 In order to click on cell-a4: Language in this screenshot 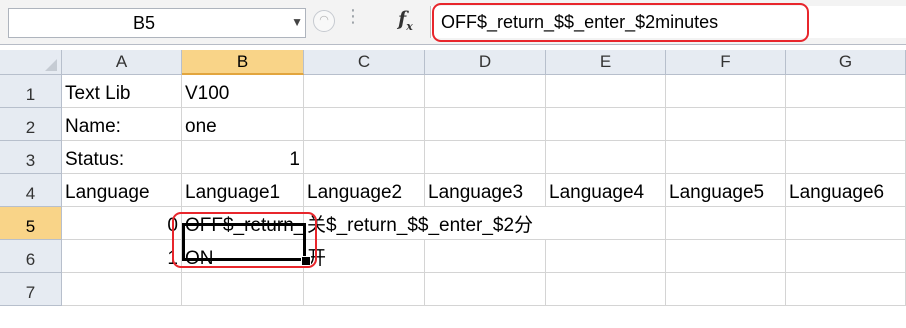, I will do `click(122, 190)`.